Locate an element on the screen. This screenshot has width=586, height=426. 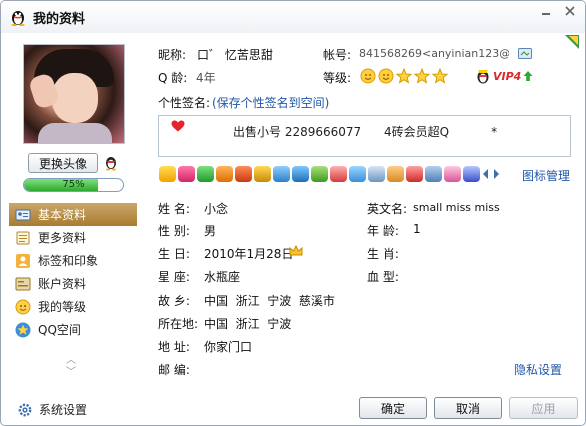
sidebar-item-account: 账户资料 is located at coordinates (73, 283).